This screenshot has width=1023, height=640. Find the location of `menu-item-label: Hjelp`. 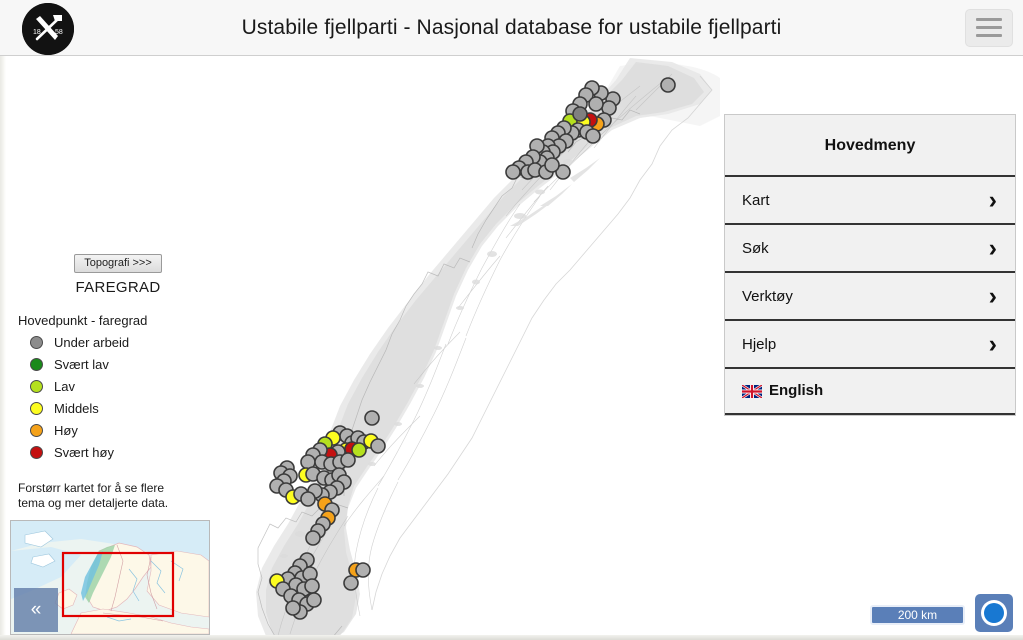

menu-item-label: Hjelp is located at coordinates (759, 344).